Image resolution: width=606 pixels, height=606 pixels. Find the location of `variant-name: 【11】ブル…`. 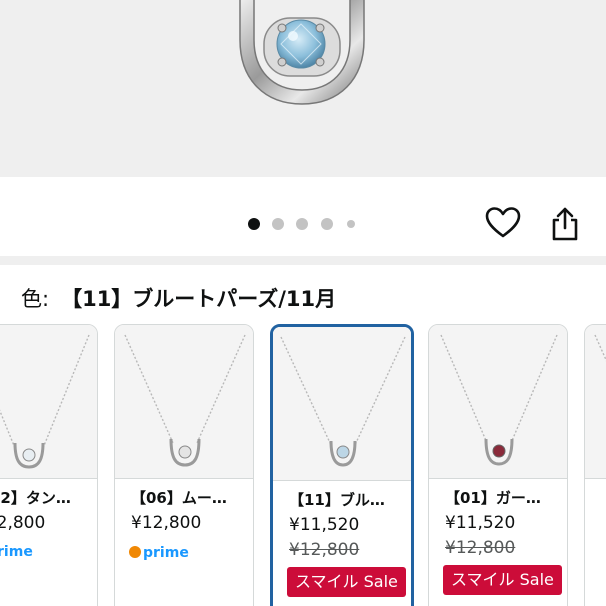

variant-name: 【11】ブル… is located at coordinates (337, 500).